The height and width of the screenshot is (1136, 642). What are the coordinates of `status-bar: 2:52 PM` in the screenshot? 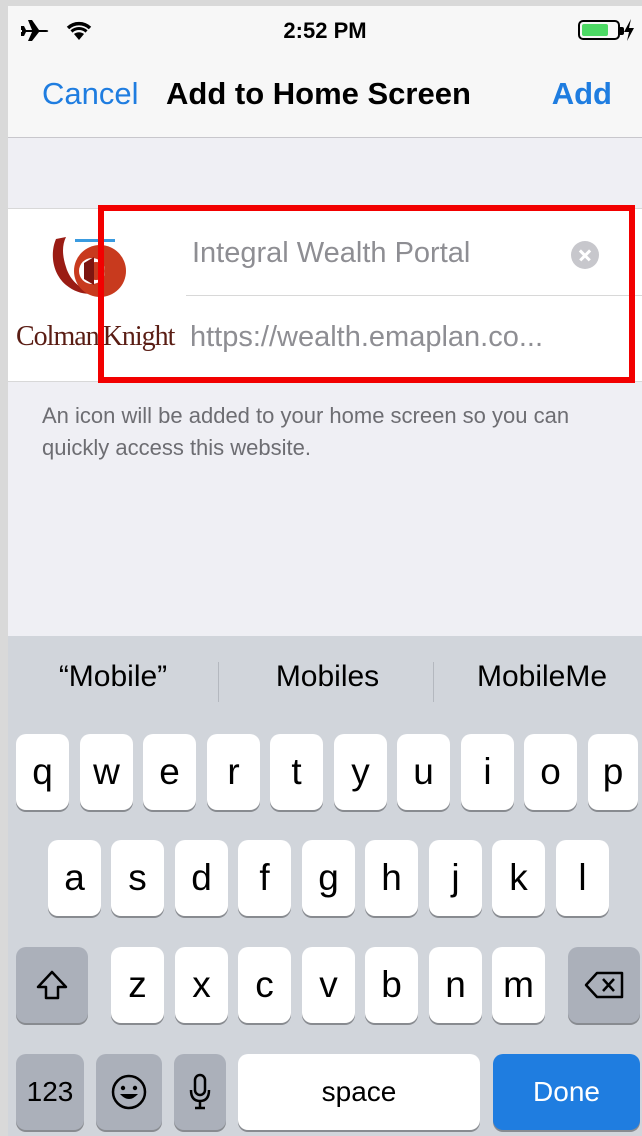 It's located at (325, 31).